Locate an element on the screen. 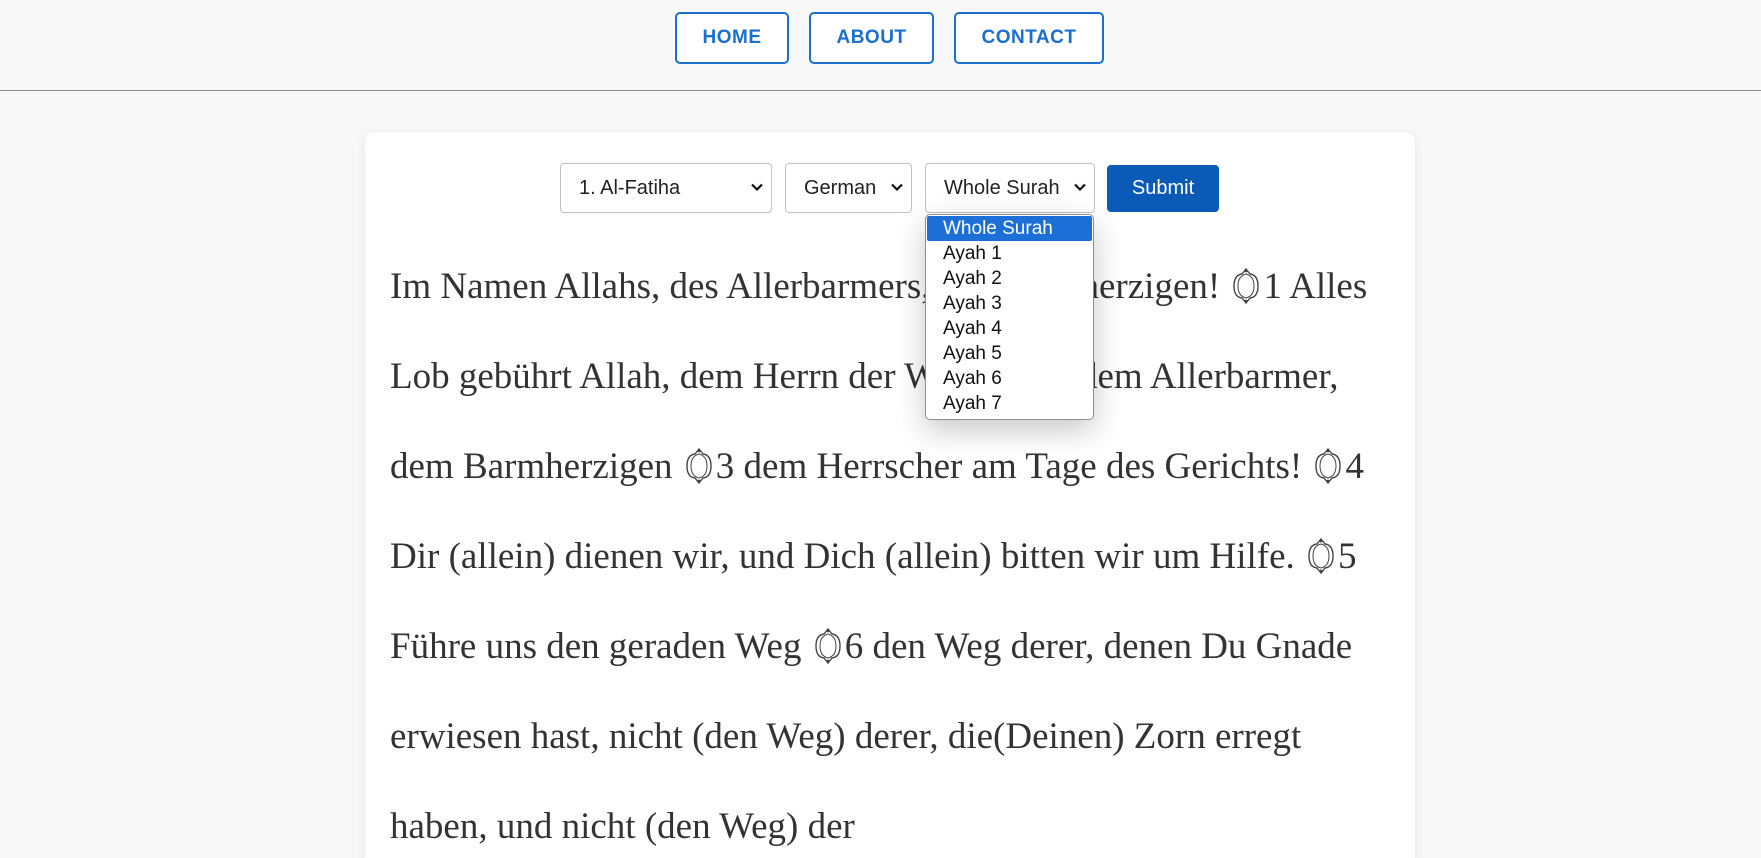 The height and width of the screenshot is (858, 1761). contact-button: CONTACT is located at coordinates (1029, 38).